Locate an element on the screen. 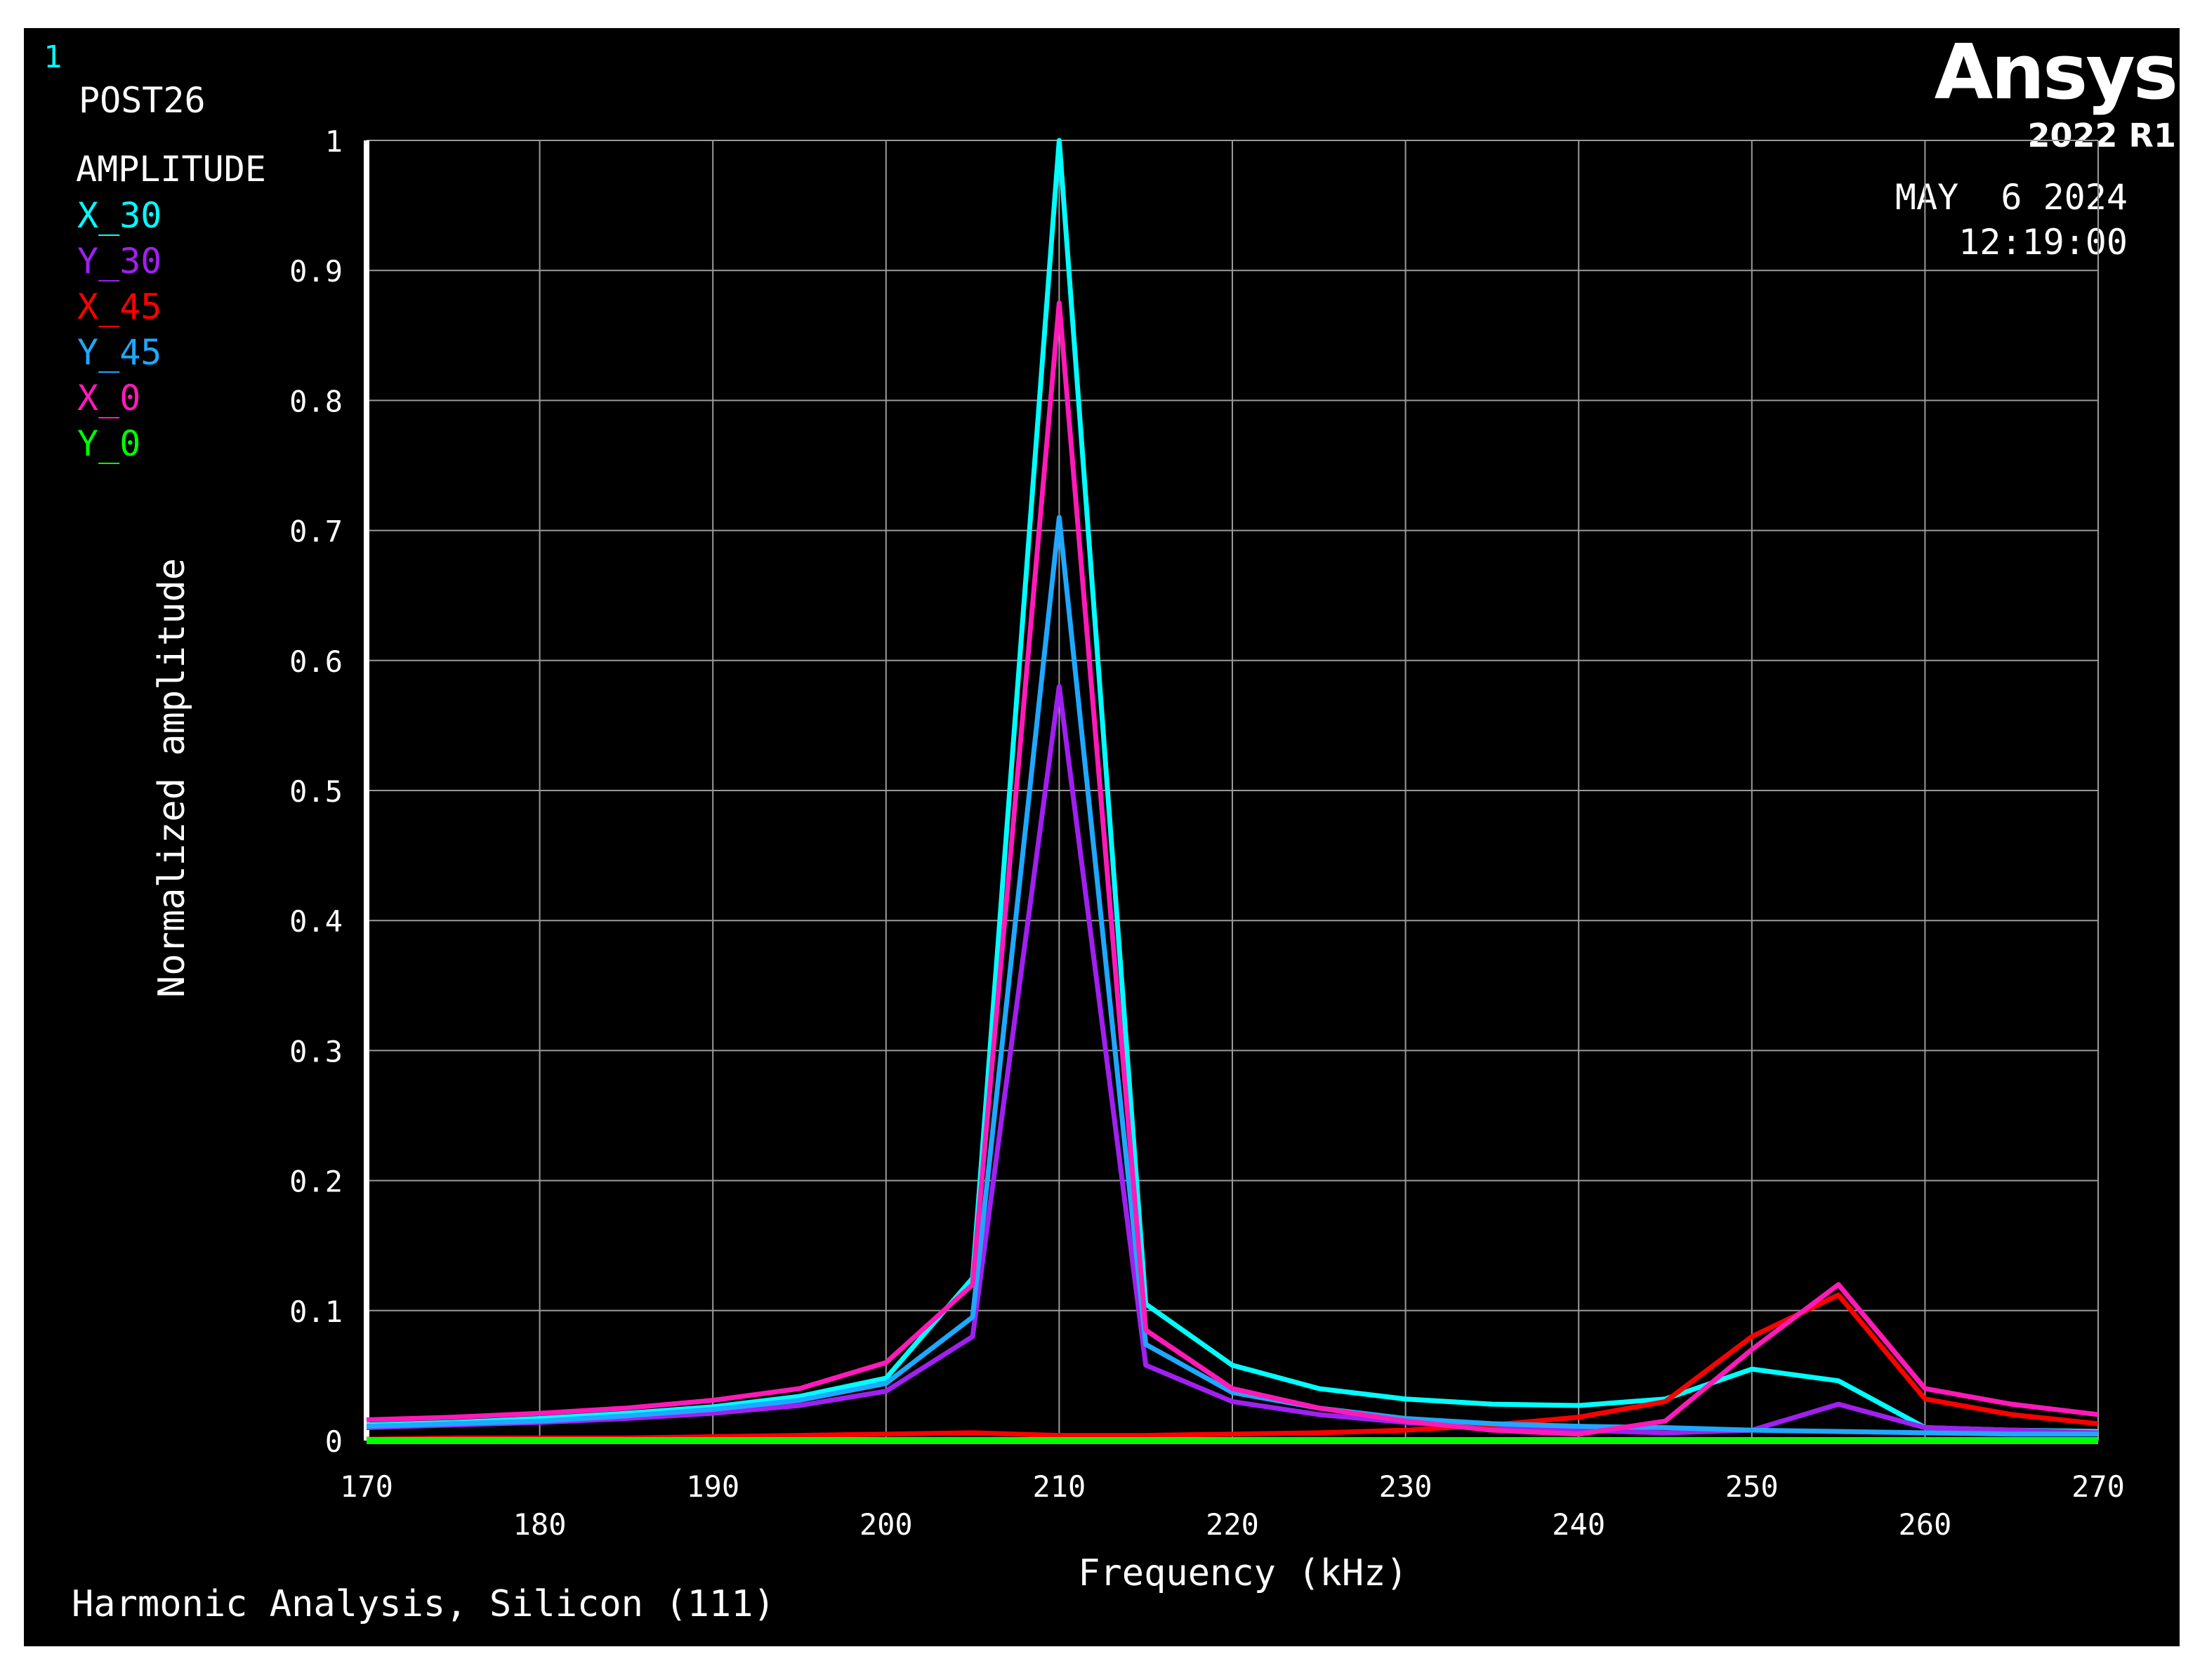 The width and height of the screenshot is (2207, 1680). variable-label: AMPLITUDE is located at coordinates (171, 170).